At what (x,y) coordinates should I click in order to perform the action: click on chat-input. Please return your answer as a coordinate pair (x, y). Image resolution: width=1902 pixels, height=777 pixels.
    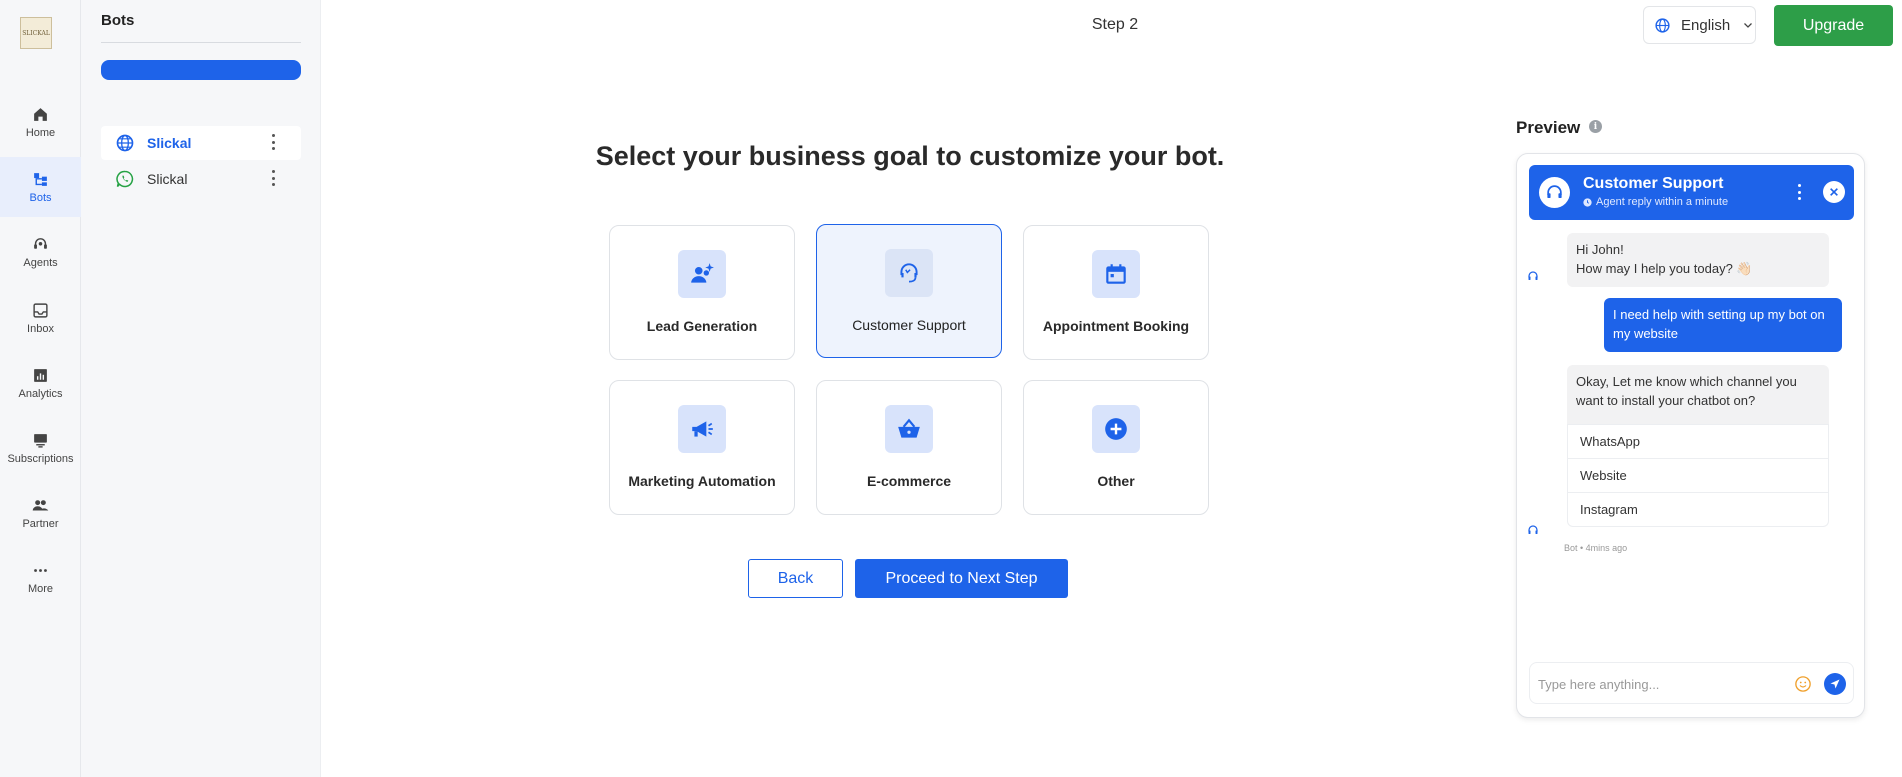
    Looking at the image, I should click on (1658, 684).